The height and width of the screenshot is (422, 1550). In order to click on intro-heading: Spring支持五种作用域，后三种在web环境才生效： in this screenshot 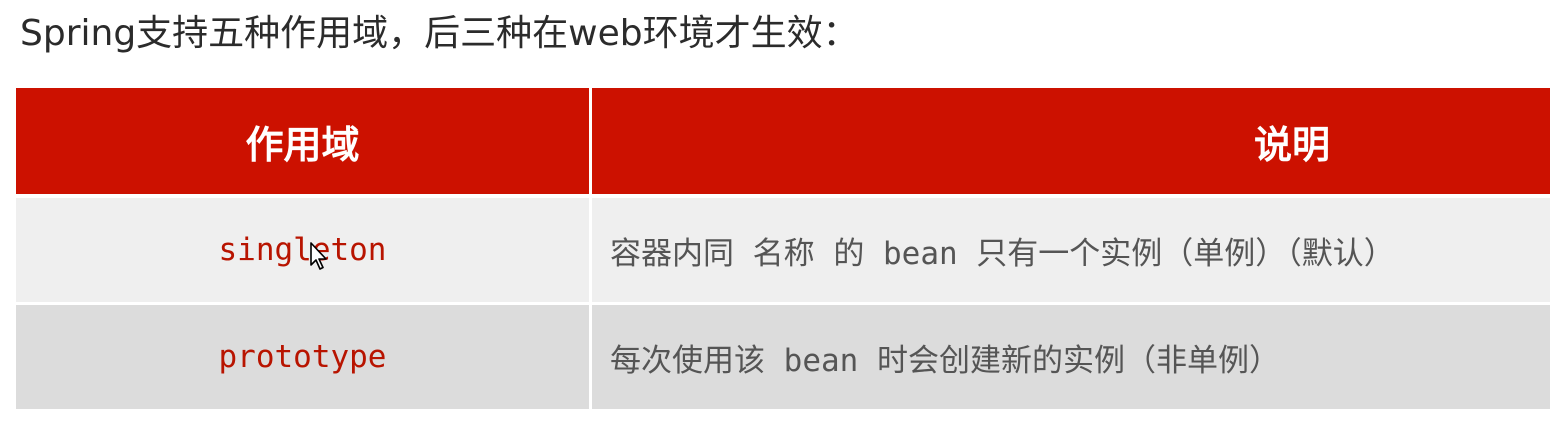, I will do `click(439, 33)`.